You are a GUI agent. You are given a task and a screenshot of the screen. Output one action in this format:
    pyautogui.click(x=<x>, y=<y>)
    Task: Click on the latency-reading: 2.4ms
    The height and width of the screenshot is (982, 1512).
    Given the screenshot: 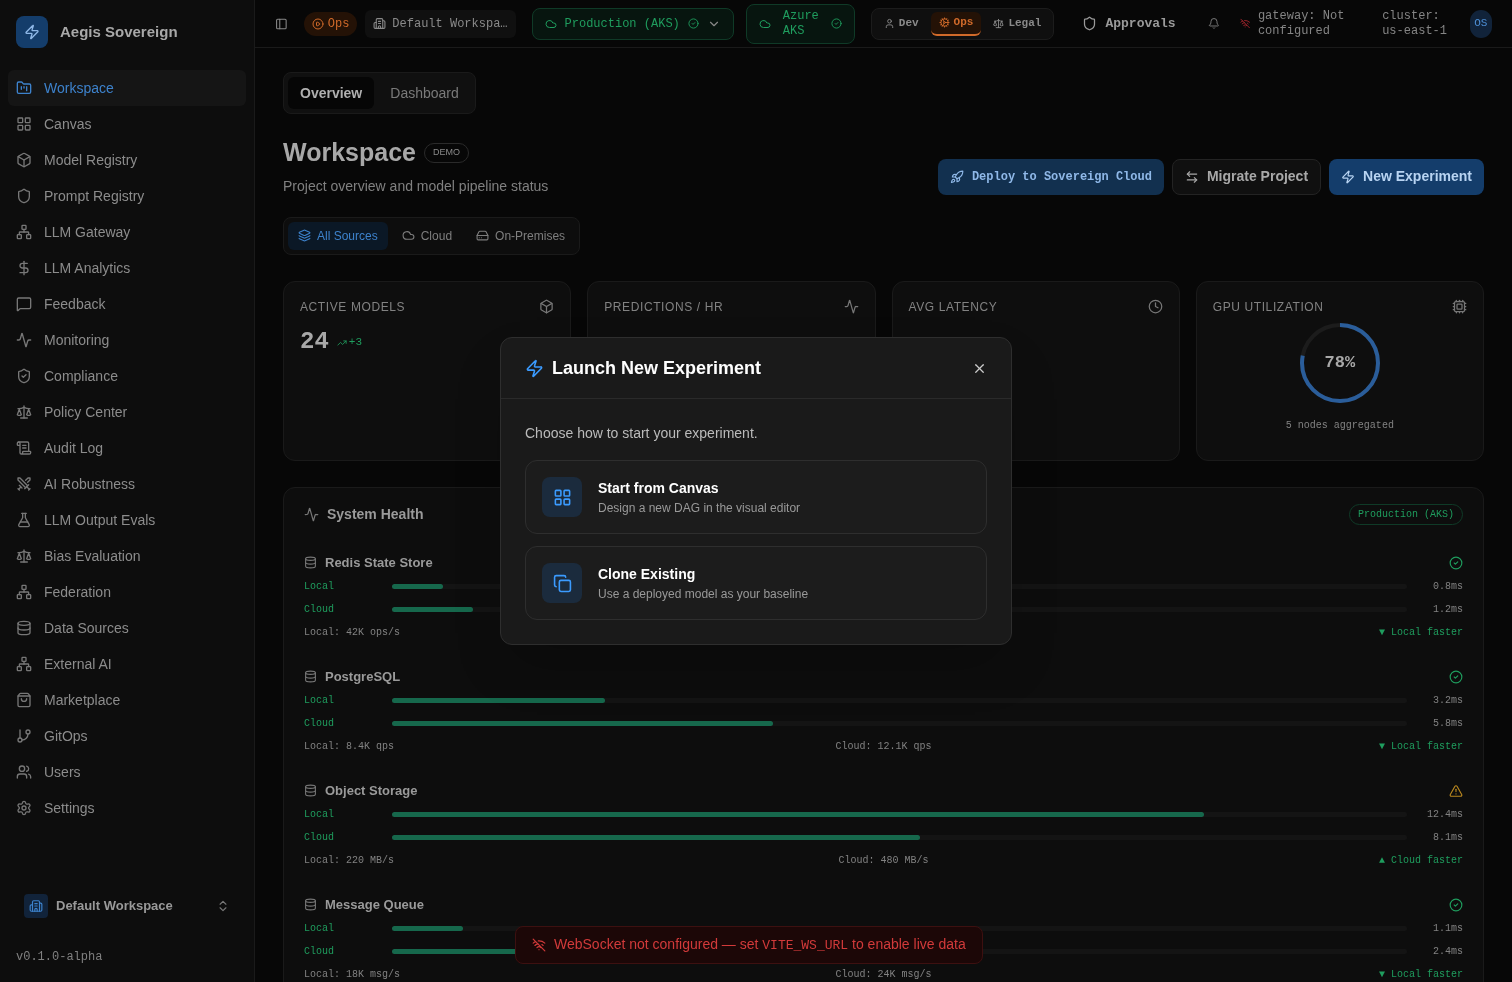 What is the action you would take?
    pyautogui.click(x=1447, y=951)
    